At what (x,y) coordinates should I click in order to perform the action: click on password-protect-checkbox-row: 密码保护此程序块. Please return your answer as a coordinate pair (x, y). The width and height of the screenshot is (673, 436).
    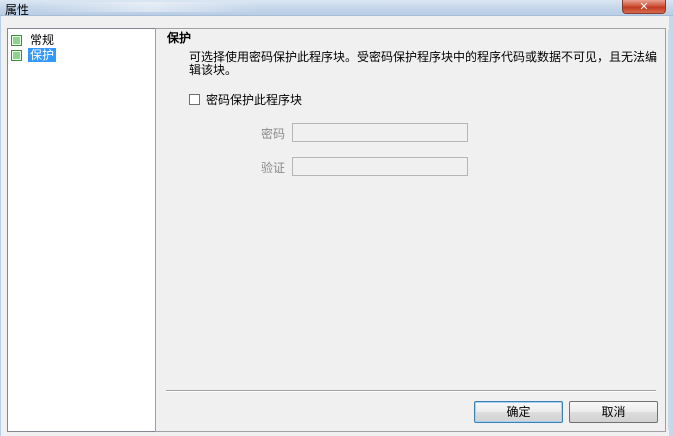
    Looking at the image, I should click on (245, 99).